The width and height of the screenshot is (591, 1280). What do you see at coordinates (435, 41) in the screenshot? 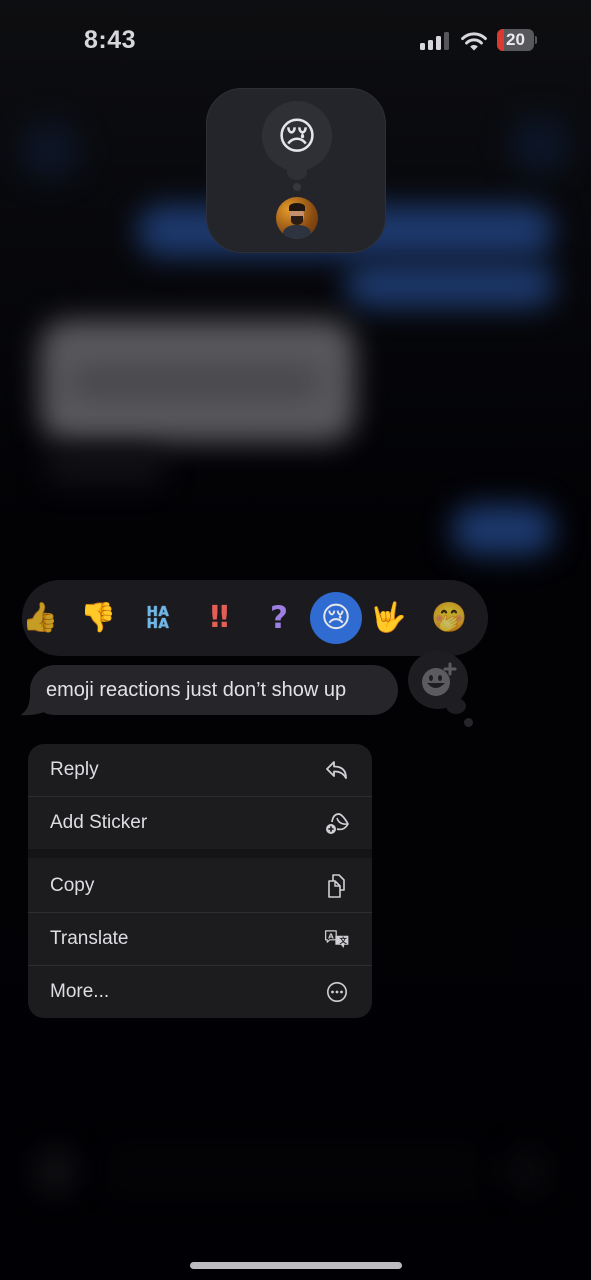
I see `cellular-signal-icon` at bounding box center [435, 41].